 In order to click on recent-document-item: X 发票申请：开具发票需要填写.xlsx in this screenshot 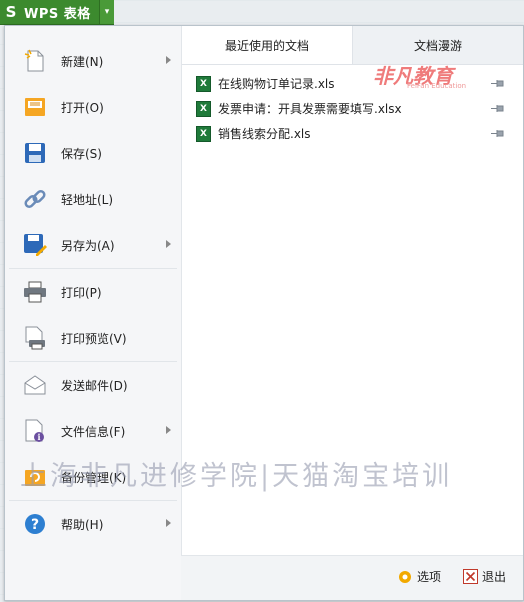, I will do `click(352, 108)`.